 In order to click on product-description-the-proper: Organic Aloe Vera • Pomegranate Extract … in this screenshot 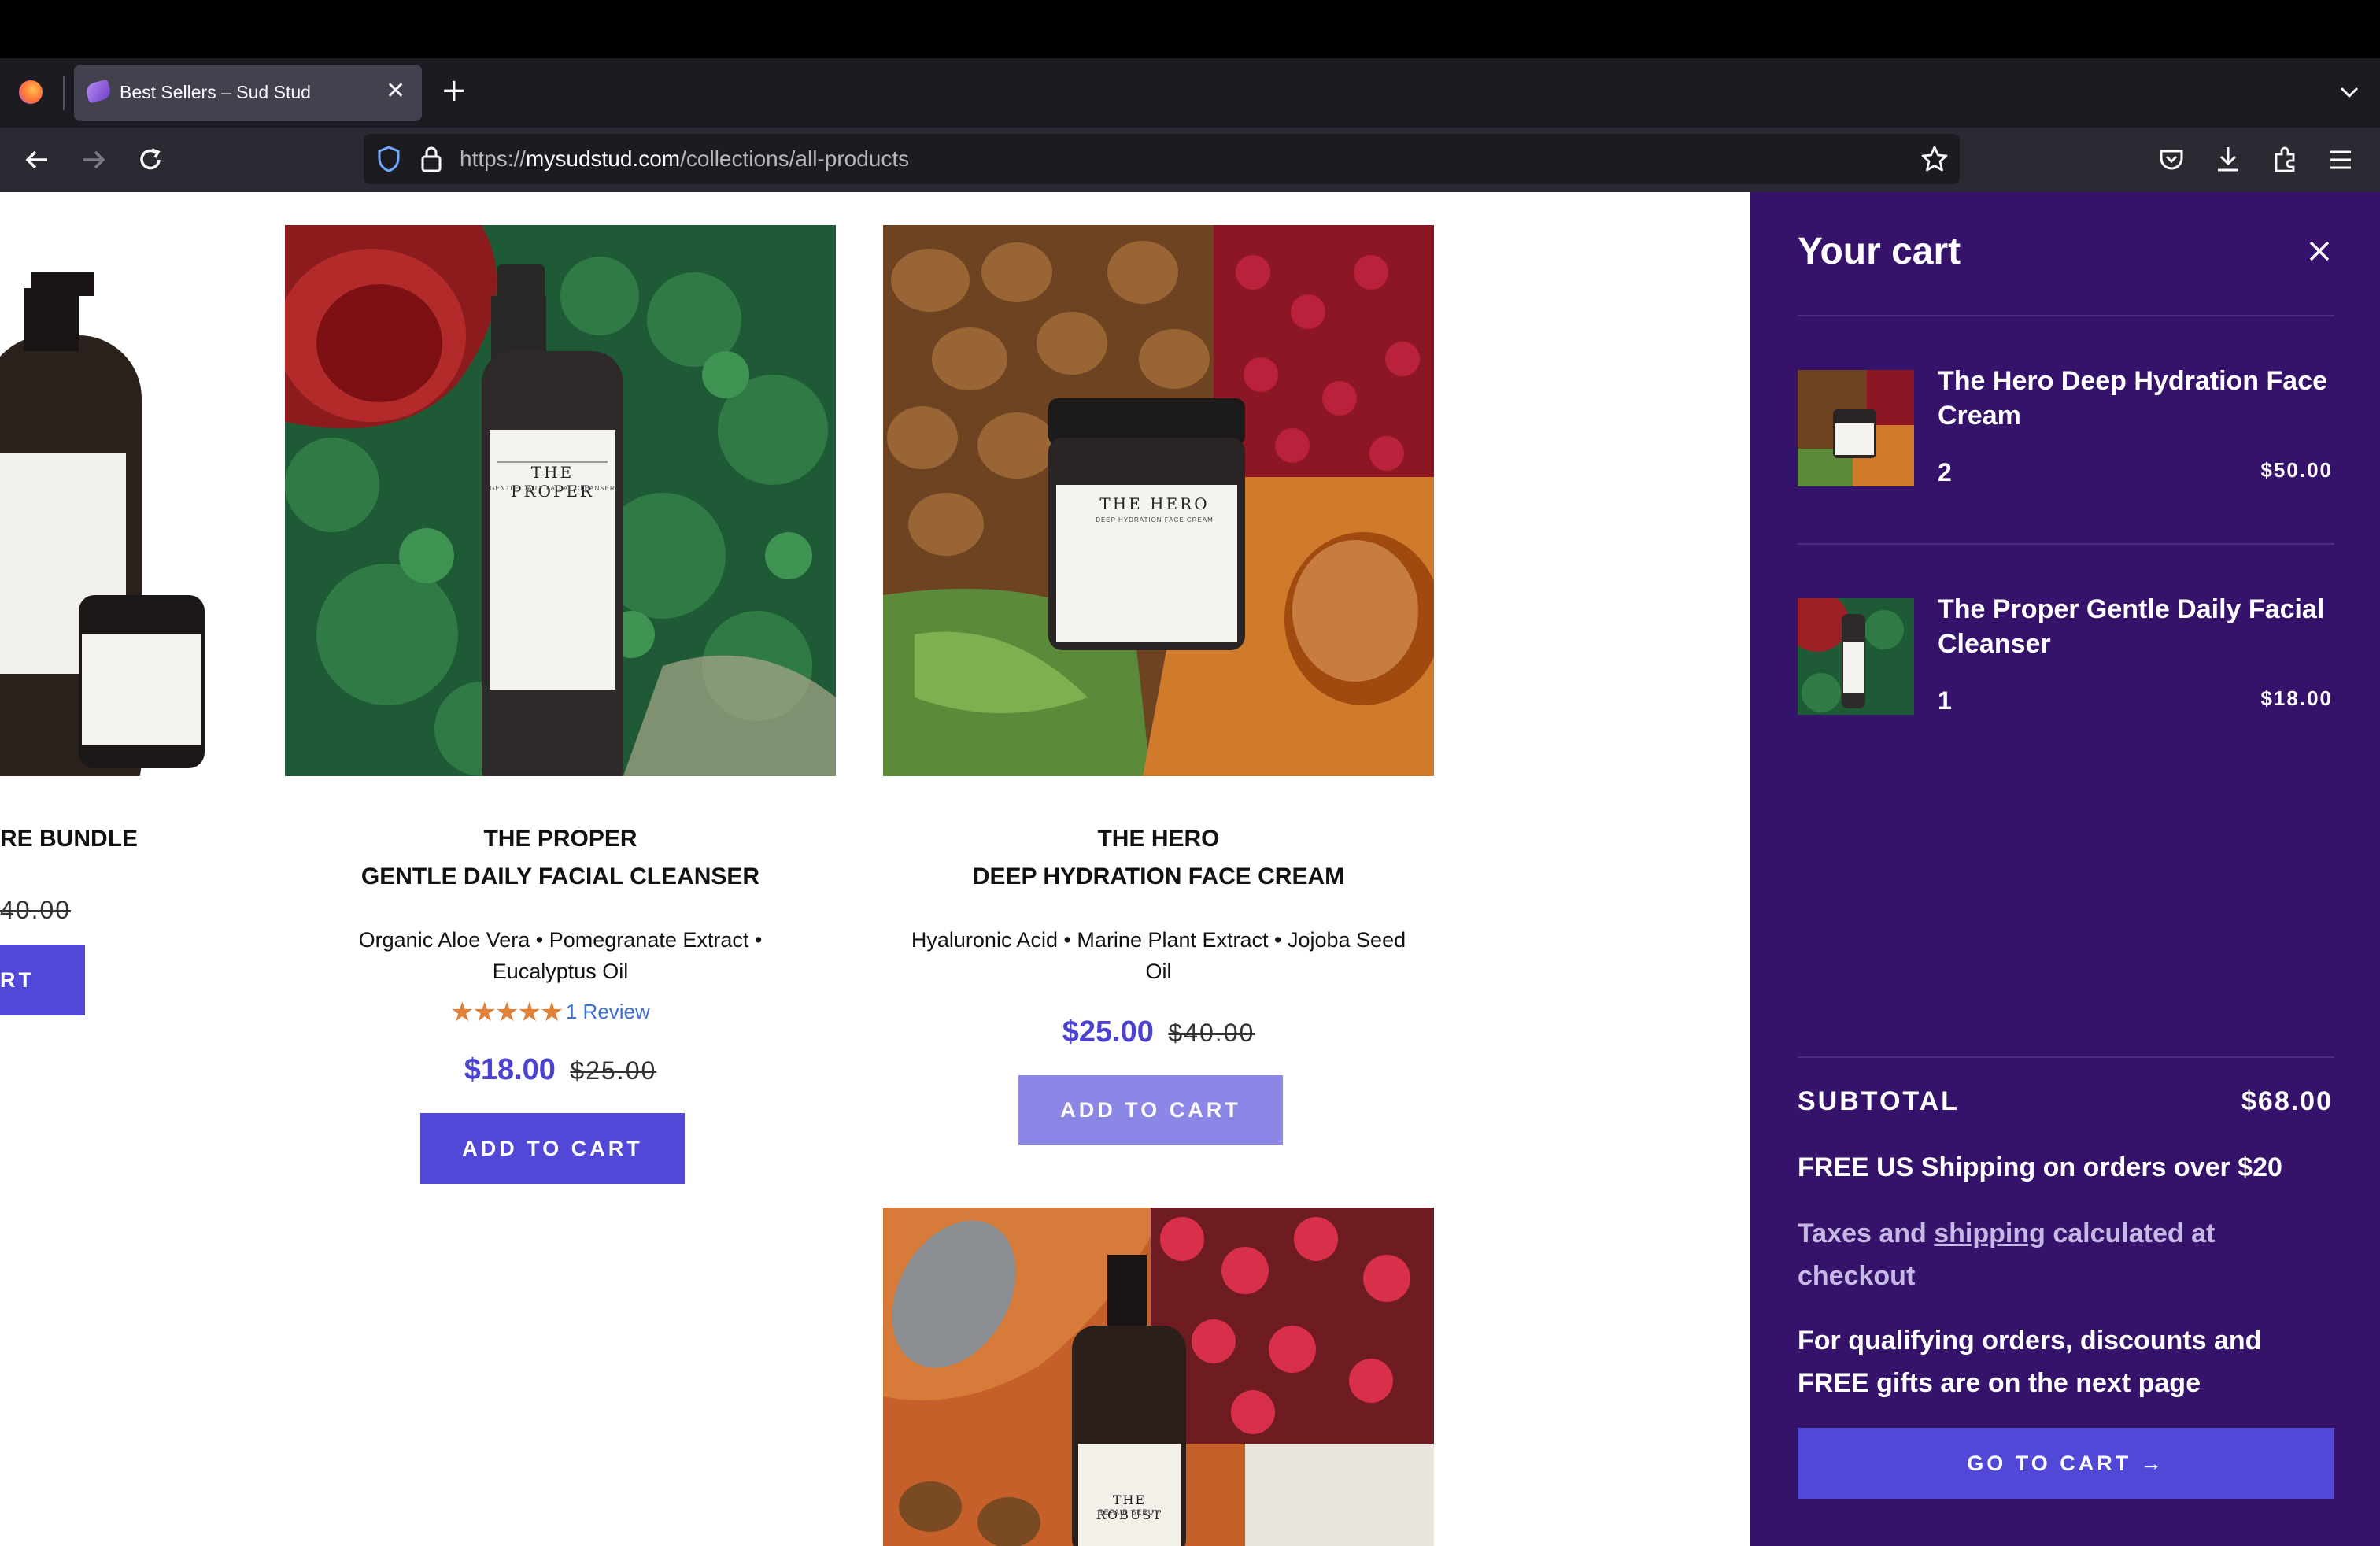, I will do `click(560, 956)`.